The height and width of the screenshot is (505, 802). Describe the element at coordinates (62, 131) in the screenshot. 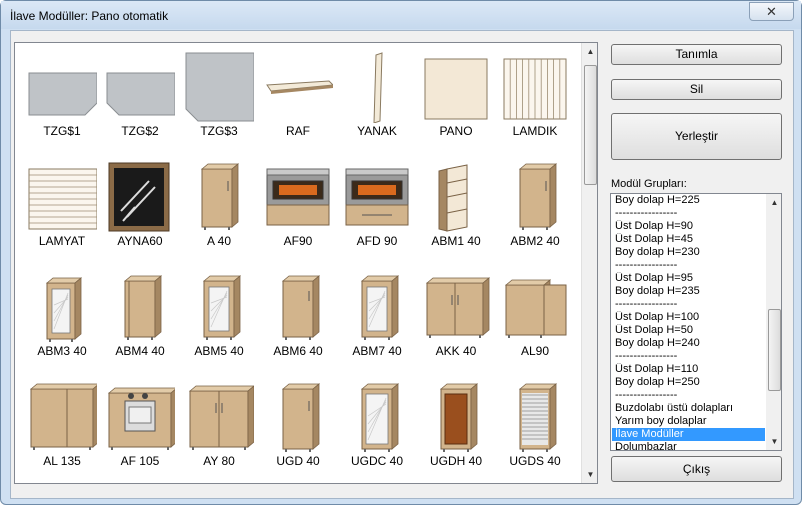

I see `module-label: TZG$1` at that location.